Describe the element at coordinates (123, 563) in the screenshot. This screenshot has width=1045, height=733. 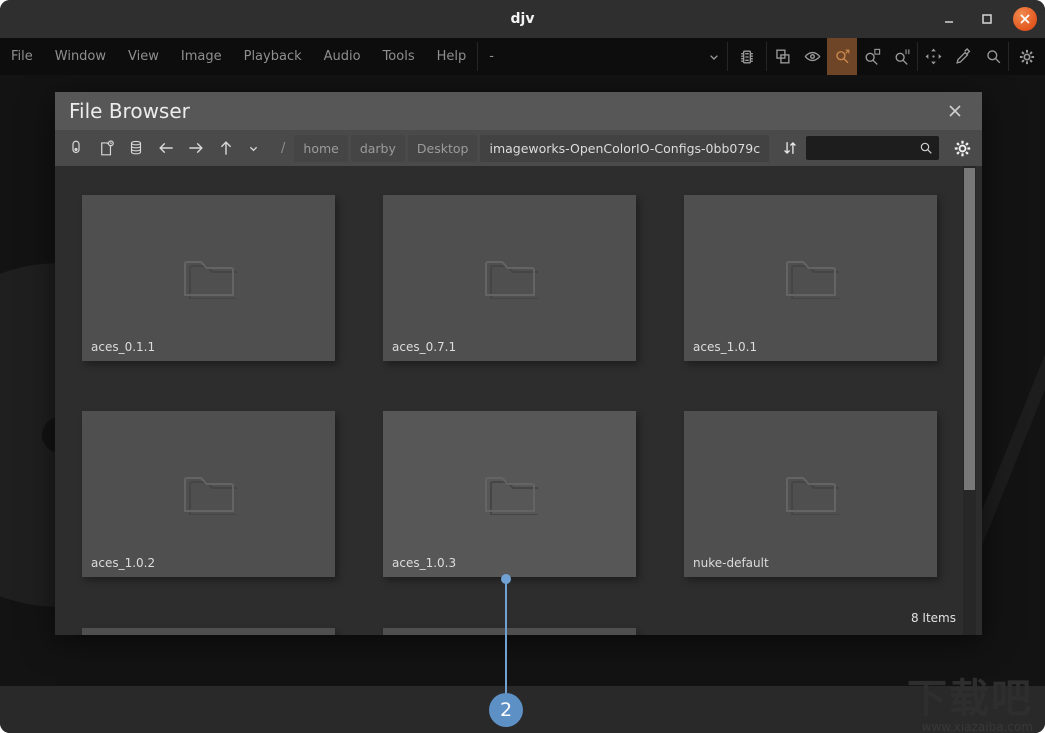
I see `folder-name: aces_1.0.2` at that location.